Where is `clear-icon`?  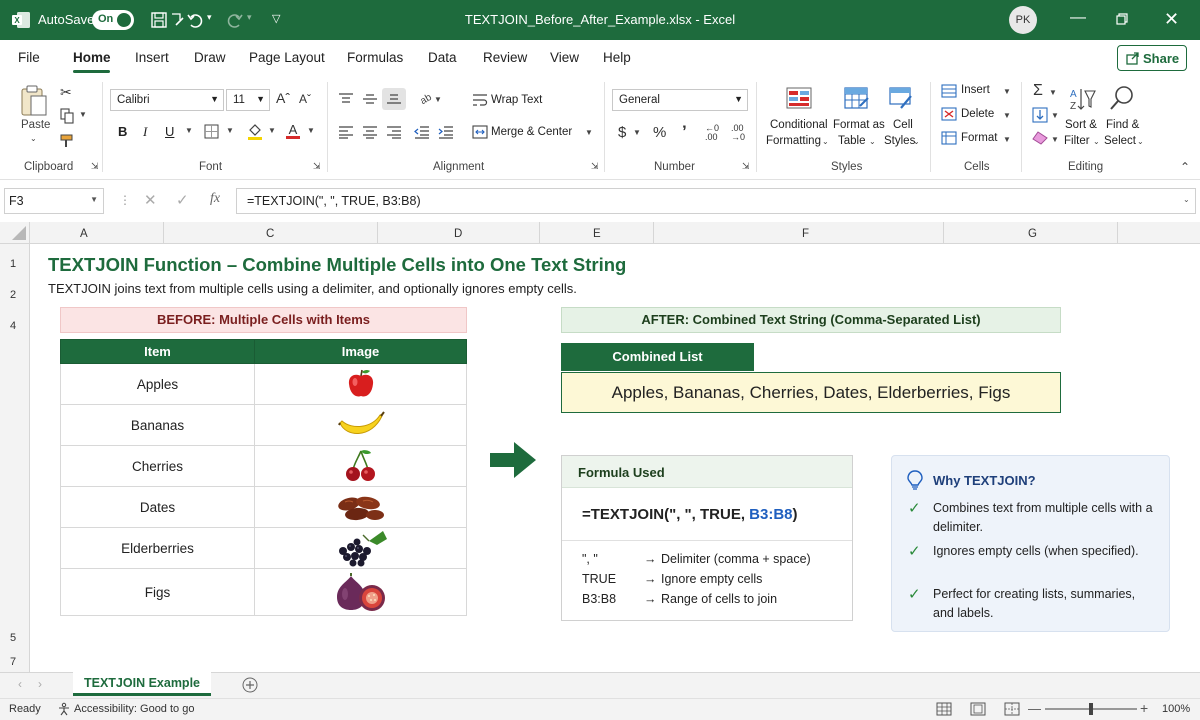 clear-icon is located at coordinates (1040, 138).